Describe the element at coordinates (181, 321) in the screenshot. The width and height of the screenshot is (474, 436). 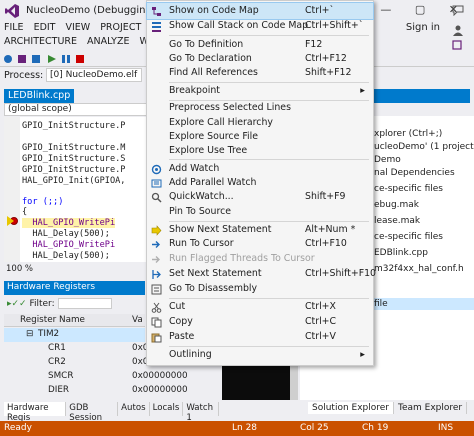
I see `menu-item-label: Copy` at that location.